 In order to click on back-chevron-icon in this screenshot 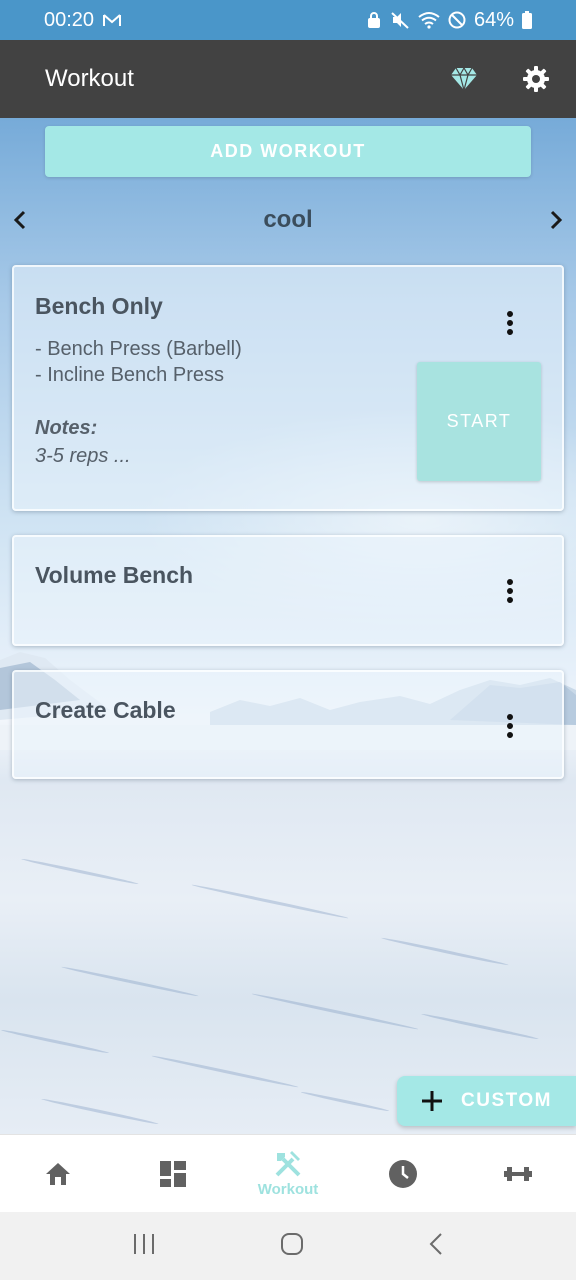, I will do `click(435, 1243)`.